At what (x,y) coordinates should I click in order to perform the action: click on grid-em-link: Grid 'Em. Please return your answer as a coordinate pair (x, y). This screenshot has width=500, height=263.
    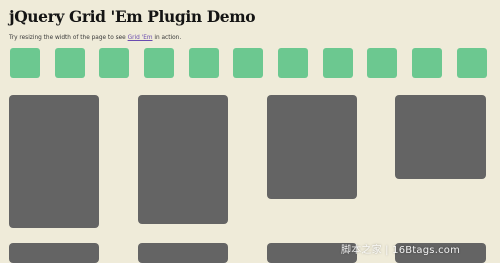
    Looking at the image, I should click on (140, 38).